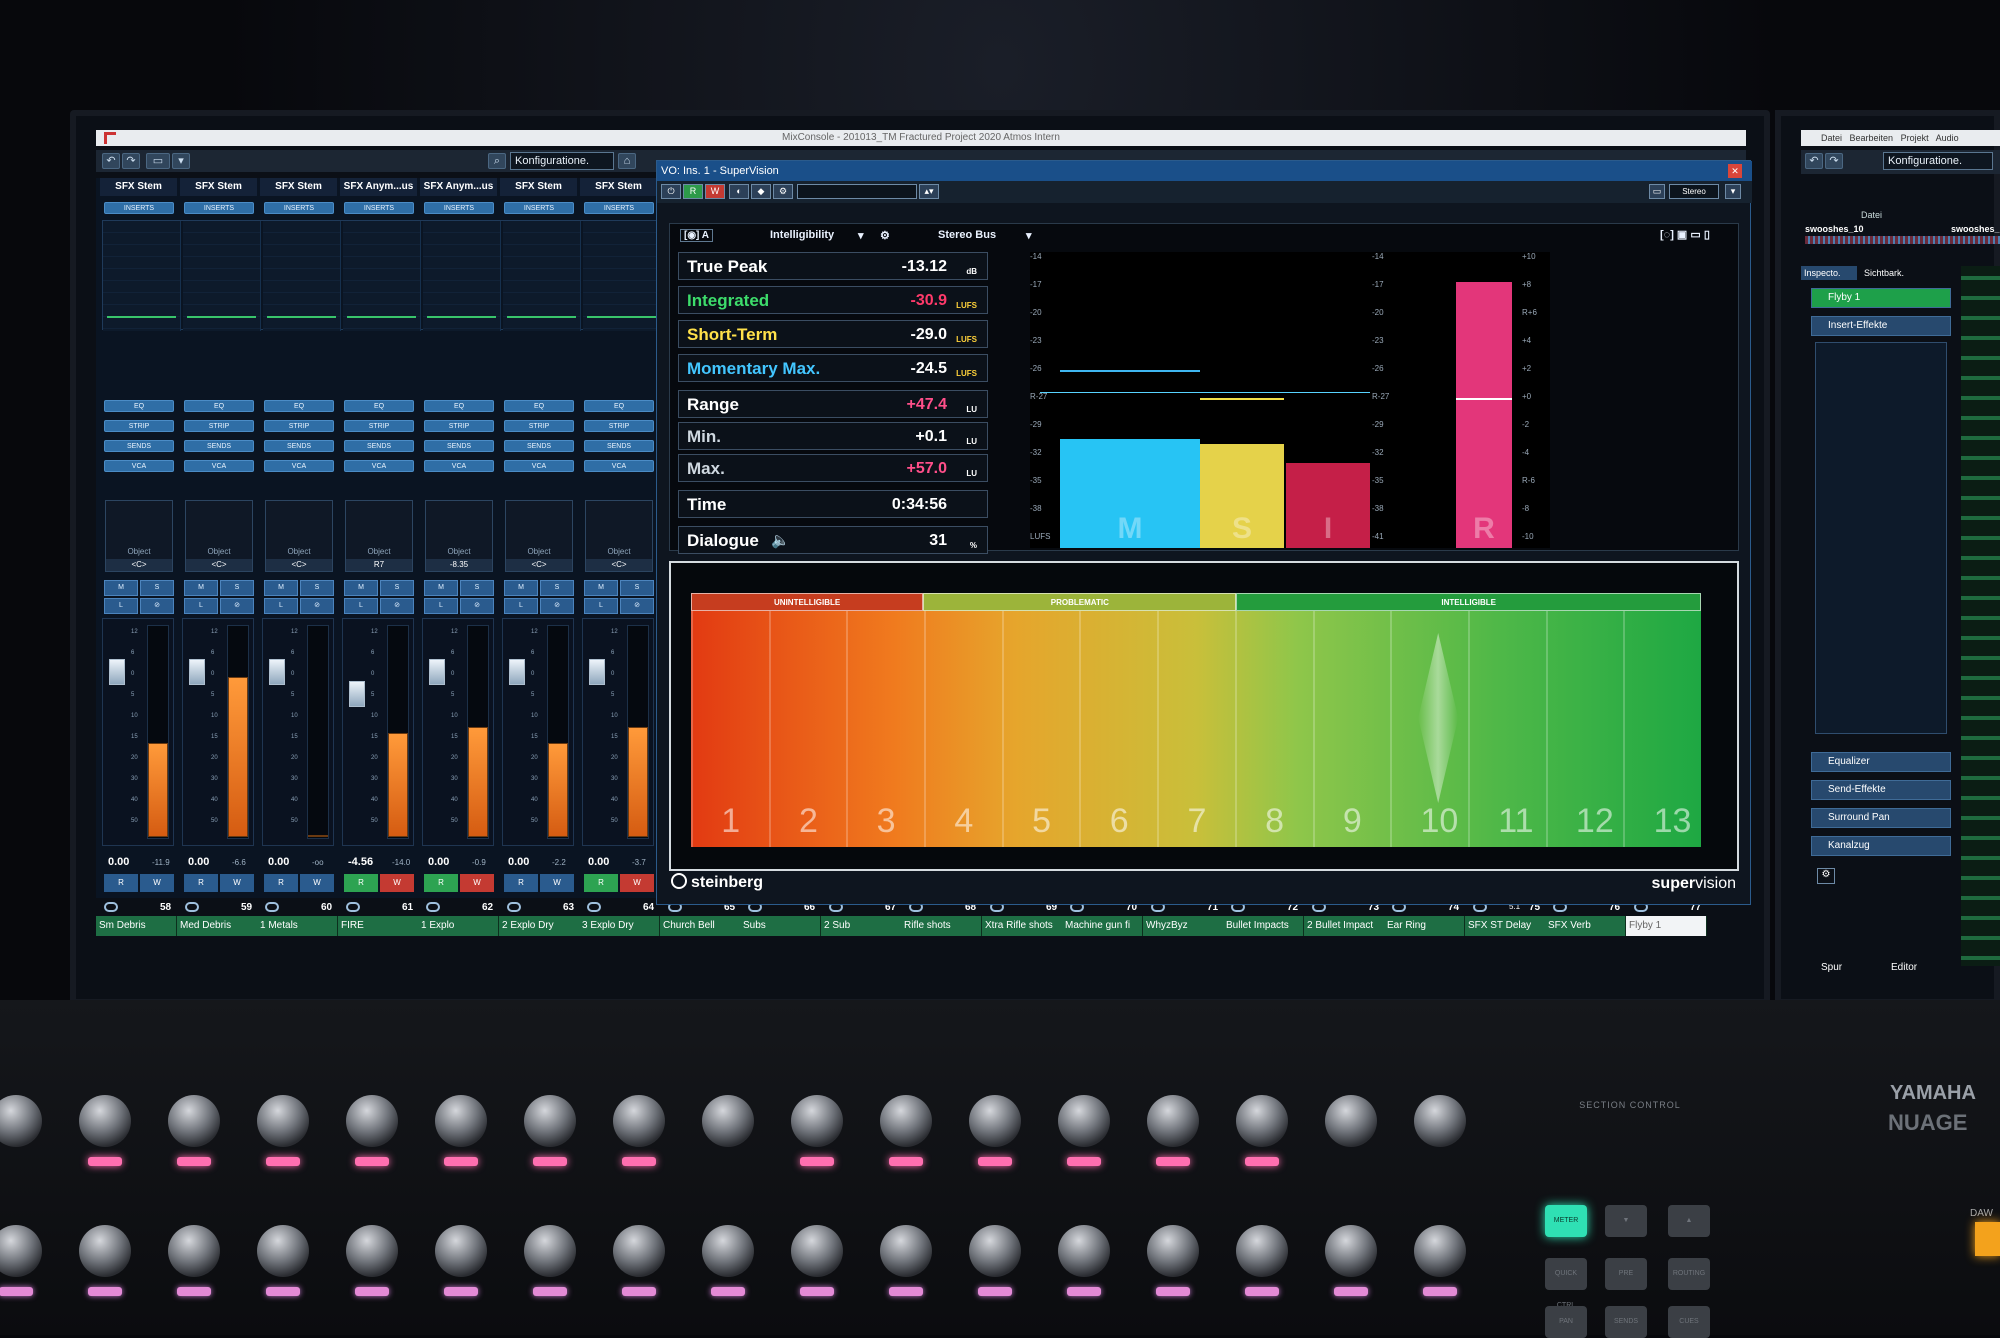 This screenshot has width=2000, height=1338. I want to click on listen-button: L, so click(361, 606).